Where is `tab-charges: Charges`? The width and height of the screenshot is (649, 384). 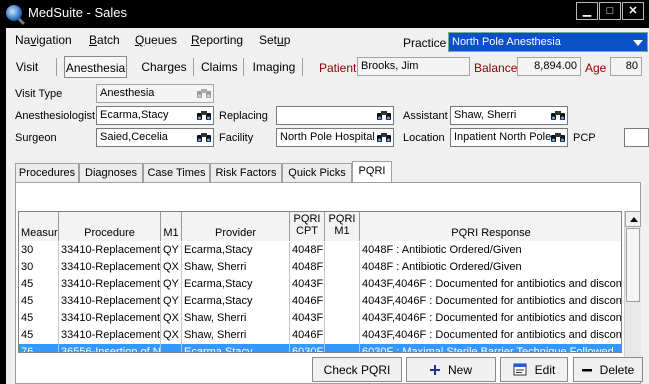
tab-charges: Charges is located at coordinates (164, 67).